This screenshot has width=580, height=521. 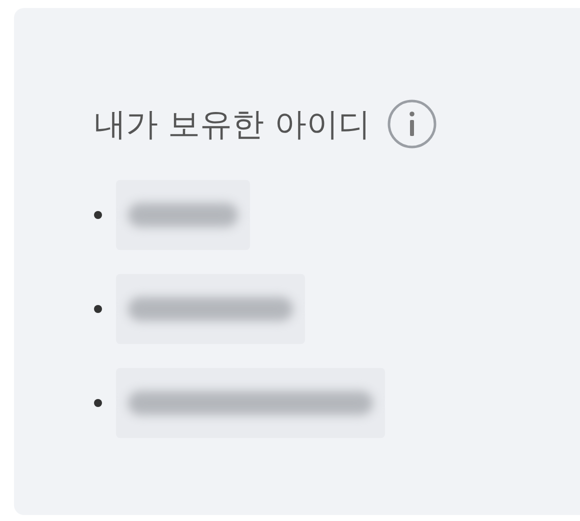 What do you see at coordinates (232, 124) in the screenshot?
I see `card-title: 내가 보유한 아이디` at bounding box center [232, 124].